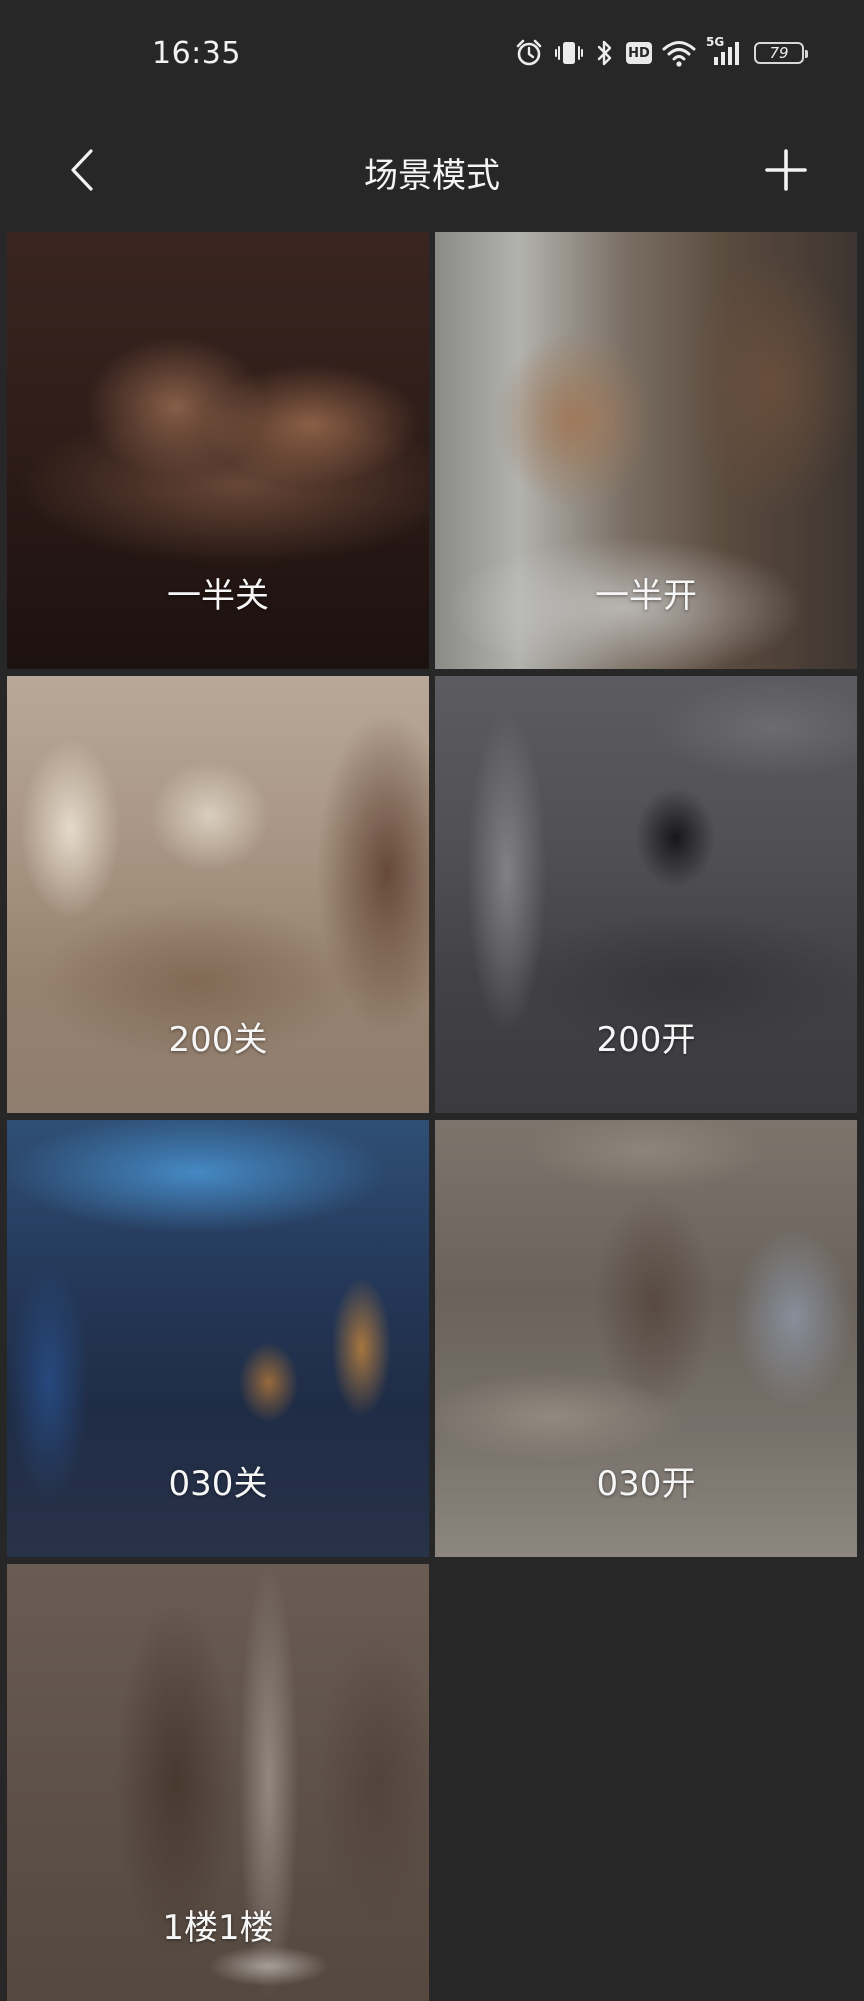 The height and width of the screenshot is (2001, 864). Describe the element at coordinates (432, 176) in the screenshot. I see `page-title: 场景模式` at that location.